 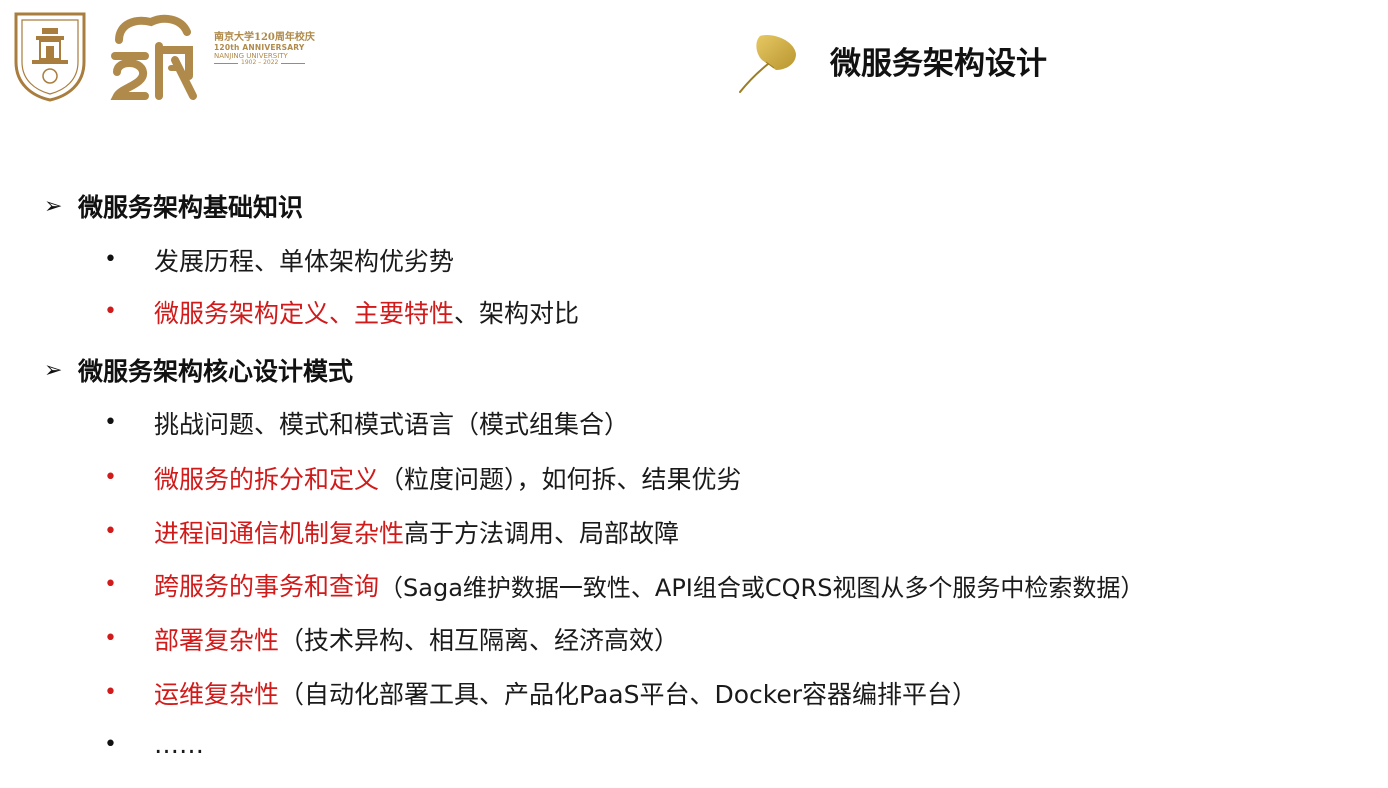 I want to click on list-item: • 微服务架构定义、主要特性 、架构对比, so click(x=342, y=313).